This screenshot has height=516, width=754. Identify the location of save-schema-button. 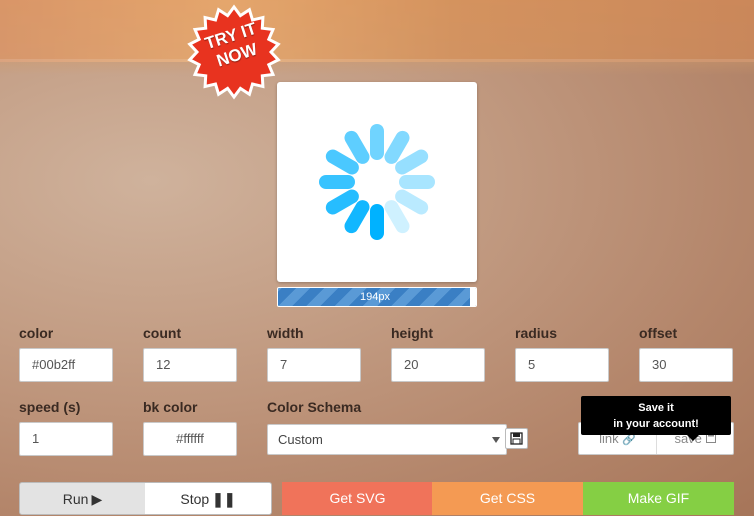
(516, 438).